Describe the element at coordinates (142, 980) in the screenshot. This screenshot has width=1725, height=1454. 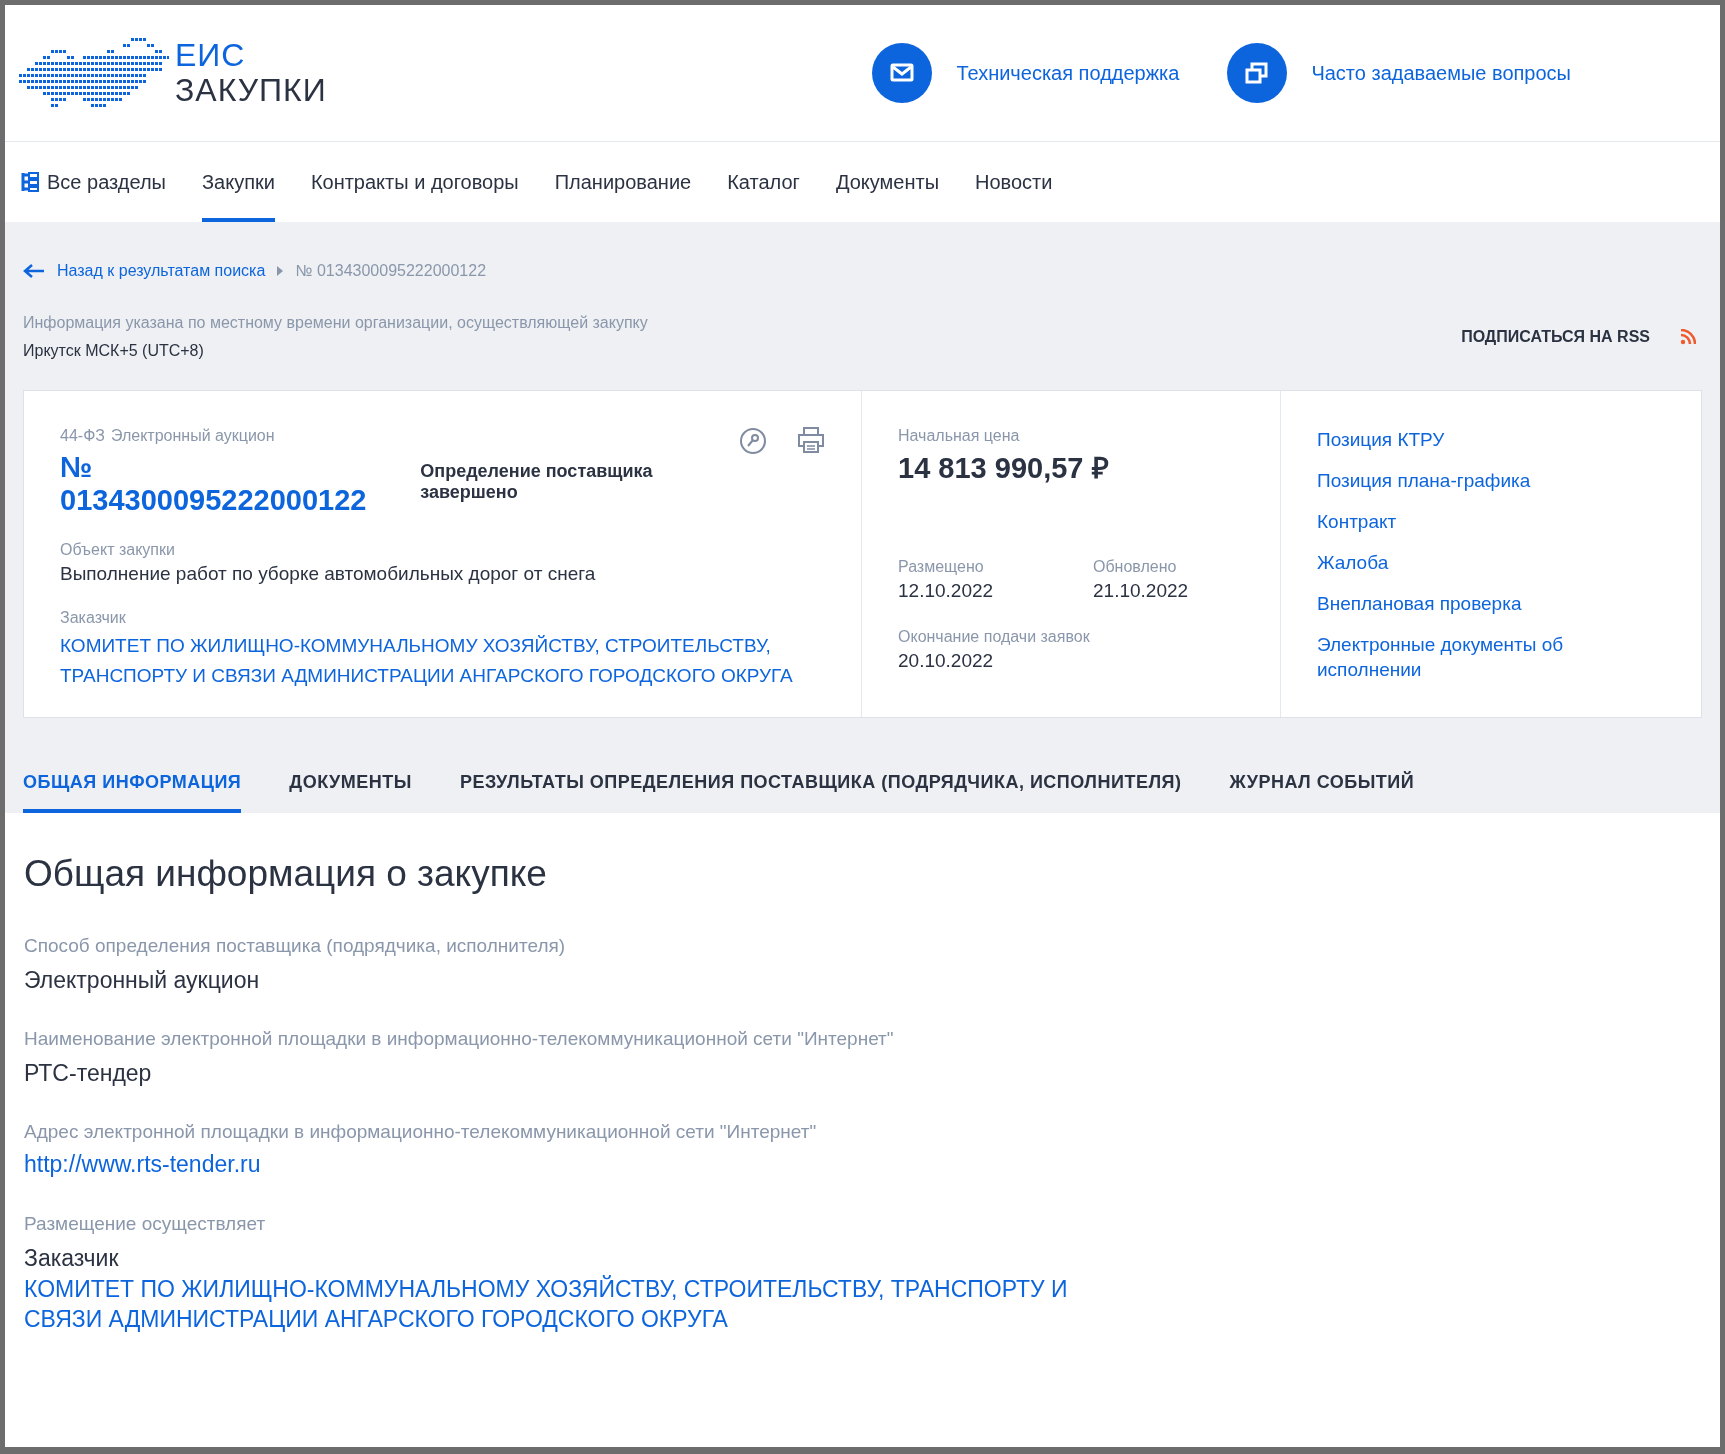
I see `field-value: Электронный аукцион` at that location.